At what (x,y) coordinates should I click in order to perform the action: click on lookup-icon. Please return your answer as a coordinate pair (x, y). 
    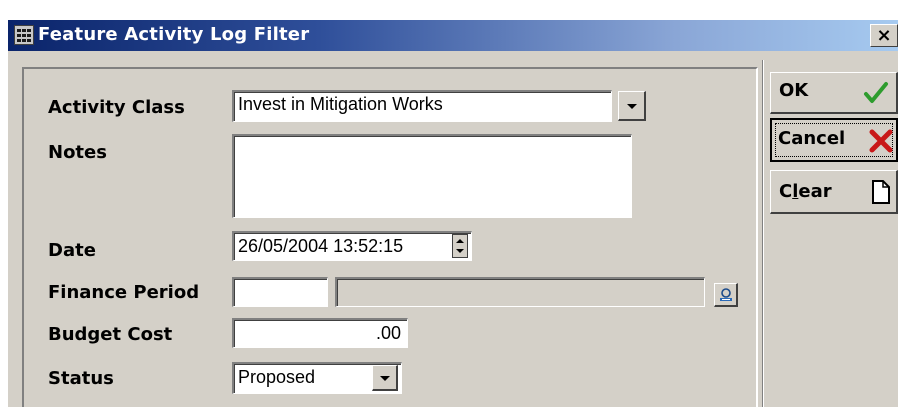
    Looking at the image, I should click on (726, 294).